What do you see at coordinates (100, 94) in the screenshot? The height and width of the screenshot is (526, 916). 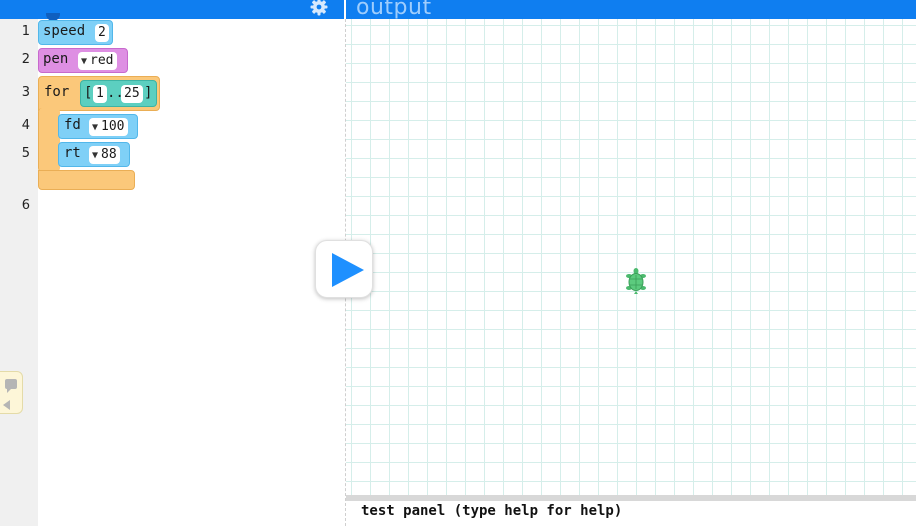 I see `range-start-input: 1` at bounding box center [100, 94].